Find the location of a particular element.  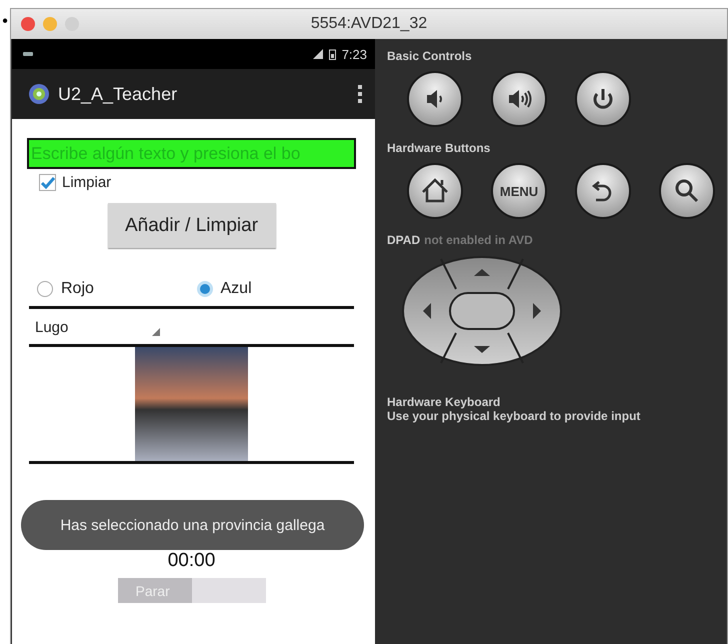

toast-message: Has seleccionado una provincia gallega is located at coordinates (192, 525).